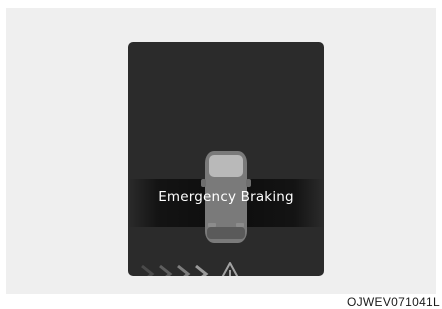 The width and height of the screenshot is (442, 309). What do you see at coordinates (230, 269) in the screenshot?
I see `warning-triangle-icon` at bounding box center [230, 269].